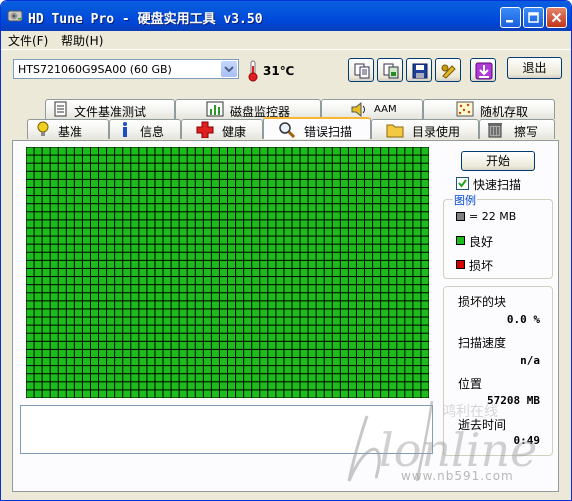 The width and height of the screenshot is (572, 501). What do you see at coordinates (229, 69) in the screenshot?
I see `chevron-down-icon` at bounding box center [229, 69].